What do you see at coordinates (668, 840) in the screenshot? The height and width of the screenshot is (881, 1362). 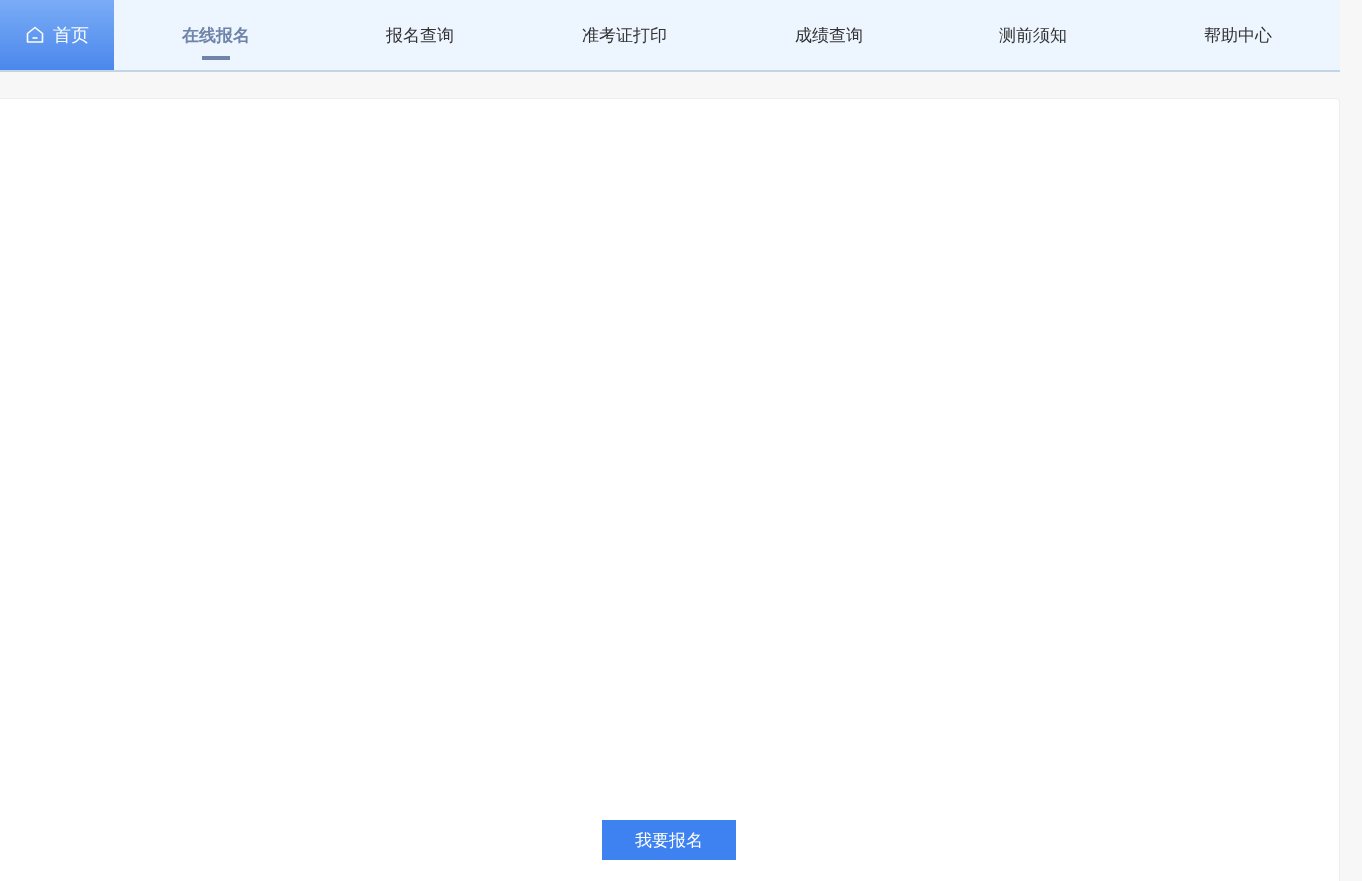 I see `register-button: 我要报名` at bounding box center [668, 840].